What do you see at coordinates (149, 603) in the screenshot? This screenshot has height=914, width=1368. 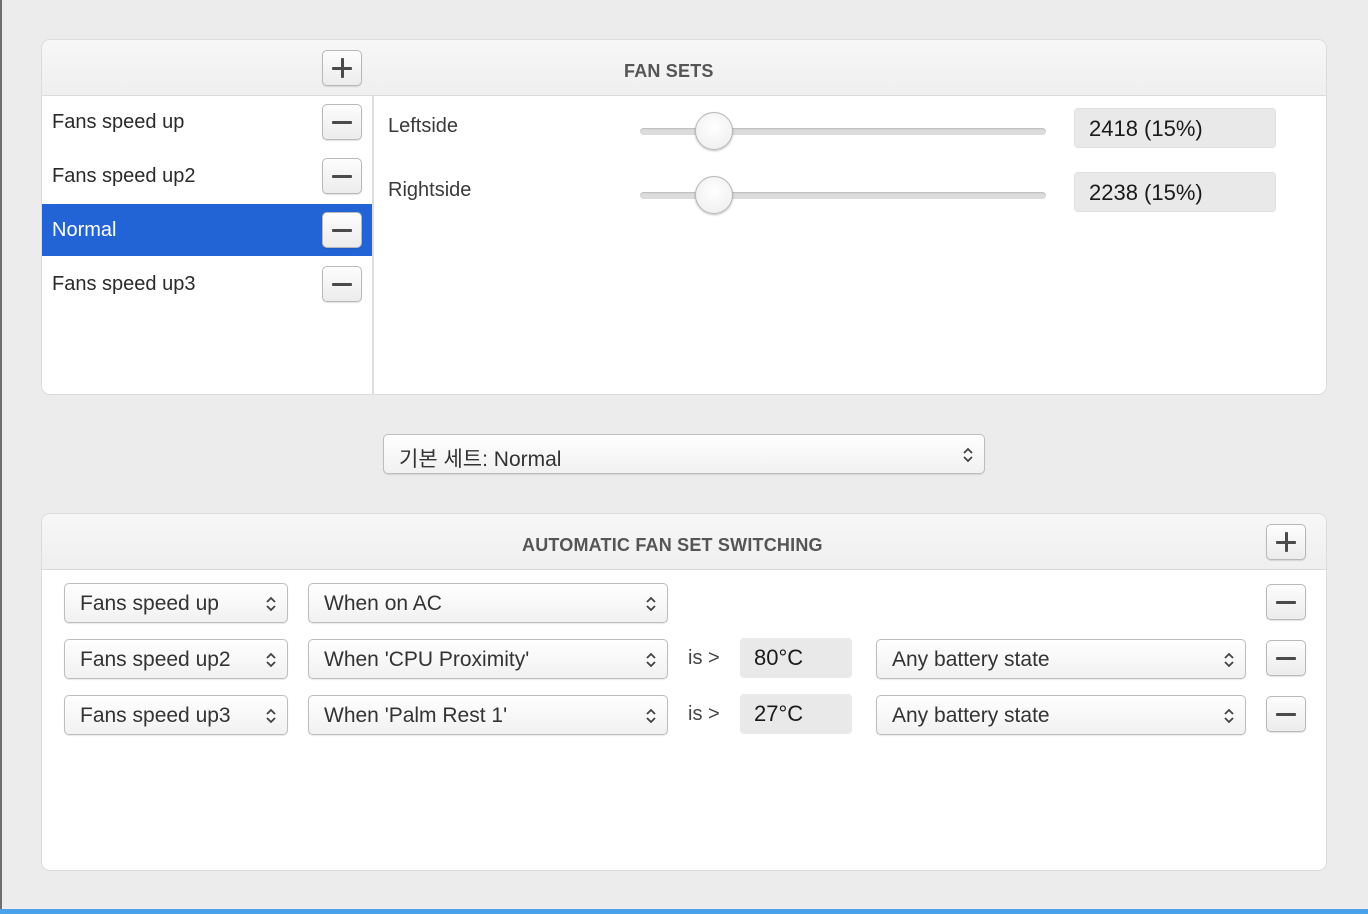 I see `rule-fan-set-value: Fans speed up` at bounding box center [149, 603].